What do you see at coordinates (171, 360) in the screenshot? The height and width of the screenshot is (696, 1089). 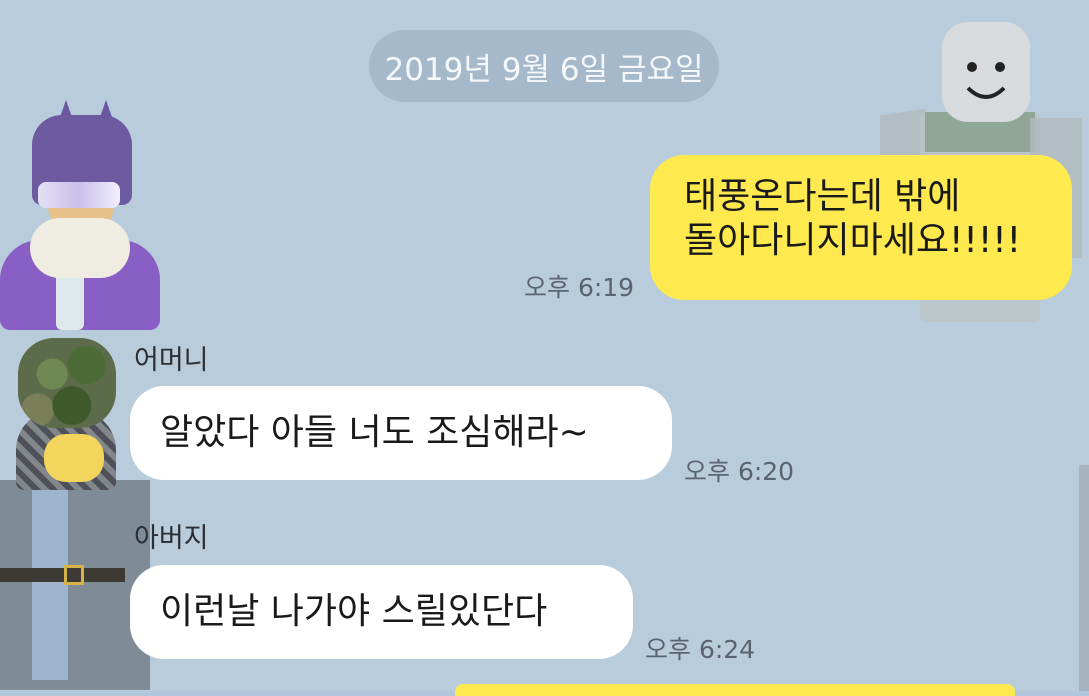 I see `sender-name: 어머니` at bounding box center [171, 360].